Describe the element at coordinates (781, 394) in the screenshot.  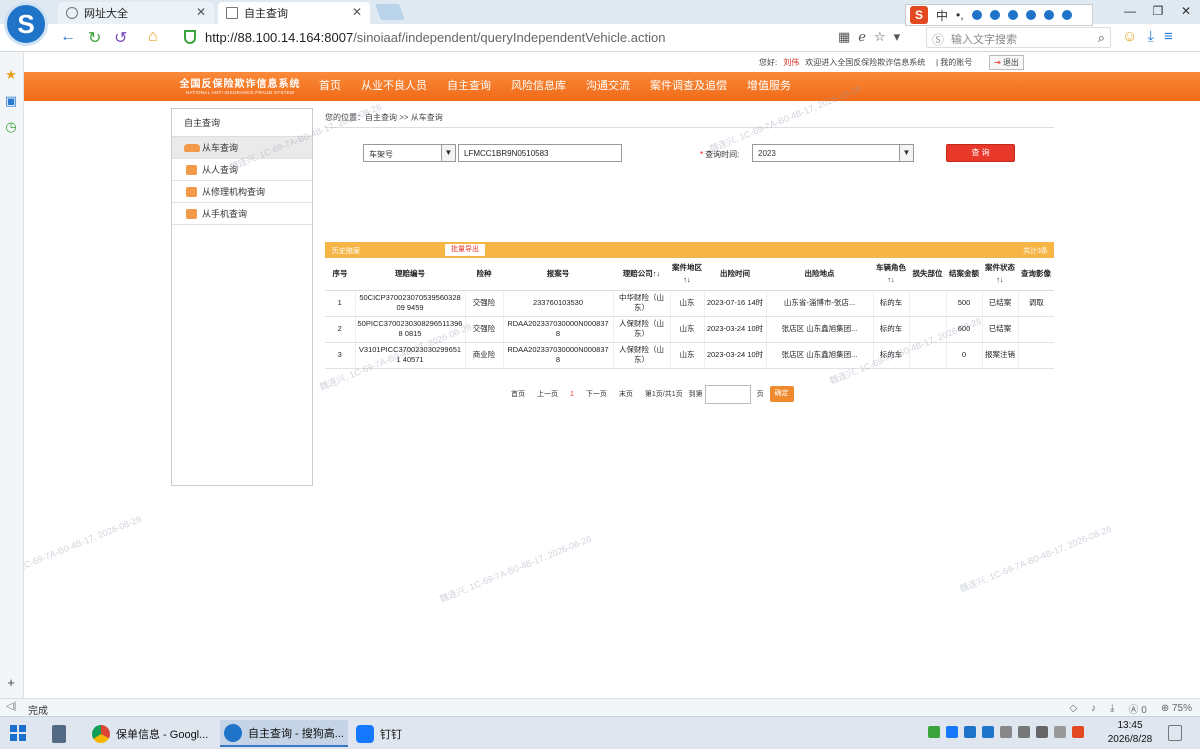
I see `confirm-page-button: 确定` at that location.